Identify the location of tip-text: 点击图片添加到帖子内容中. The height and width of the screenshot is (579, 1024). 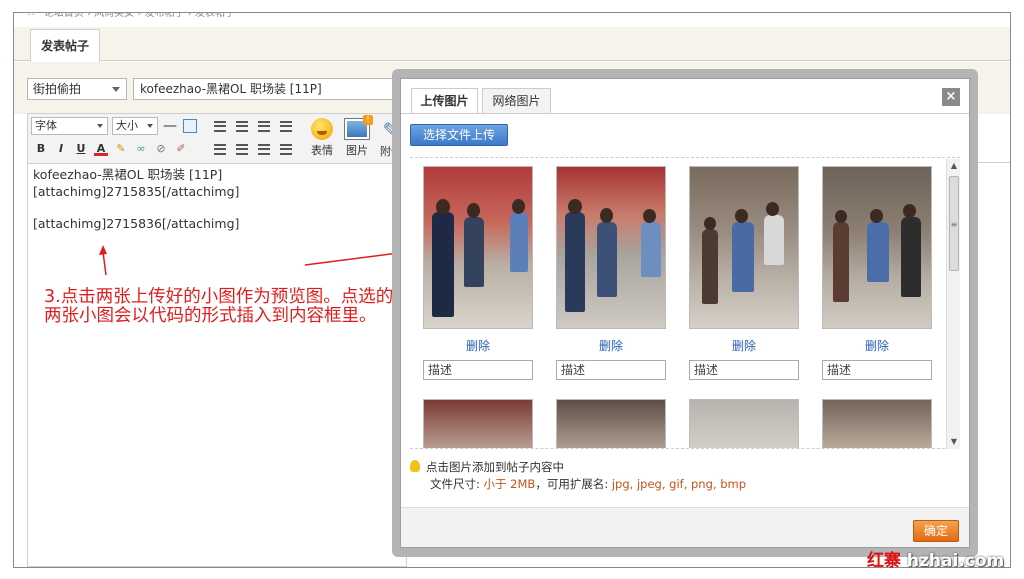
(495, 467).